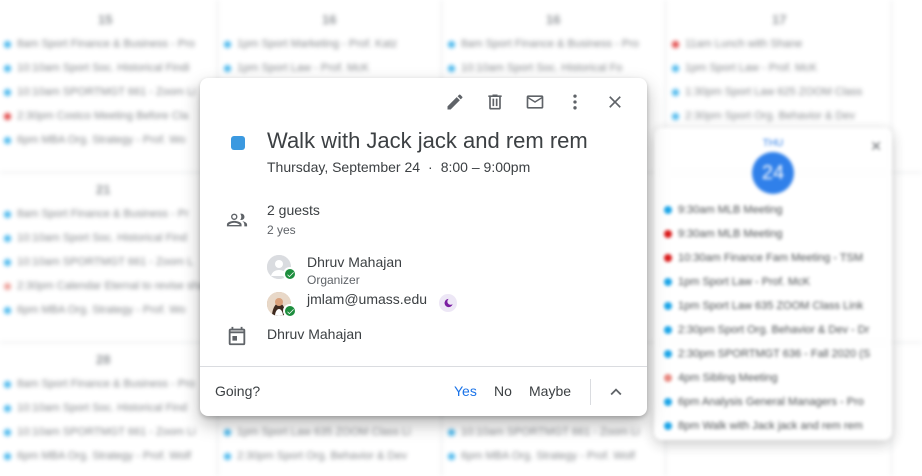 The image size is (922, 476). I want to click on event-date: Thursday, September 24, so click(344, 167).